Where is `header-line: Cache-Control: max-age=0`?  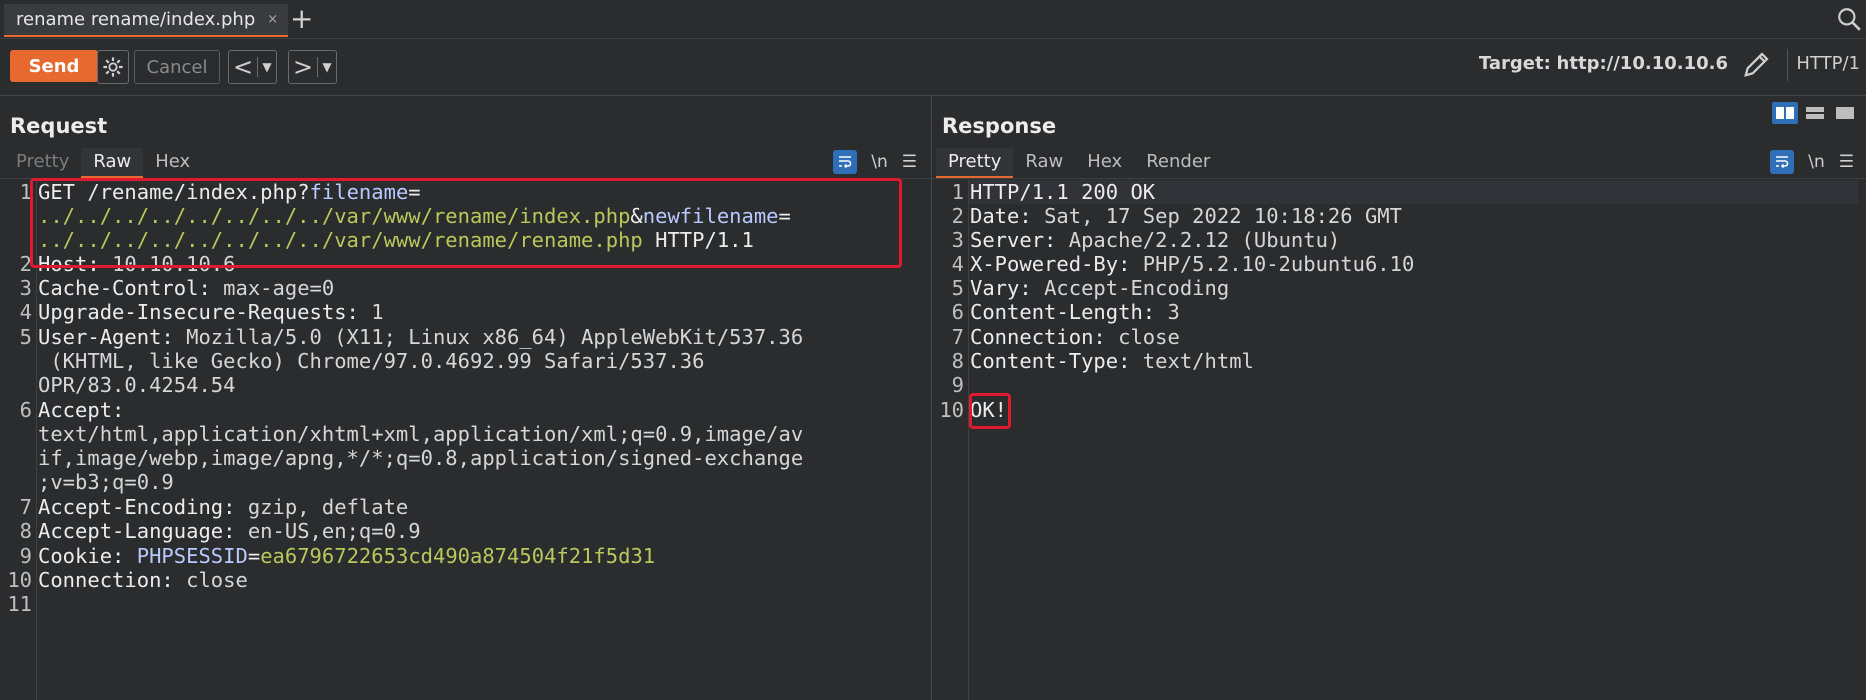
header-line: Cache-Control: max-age=0 is located at coordinates (186, 288).